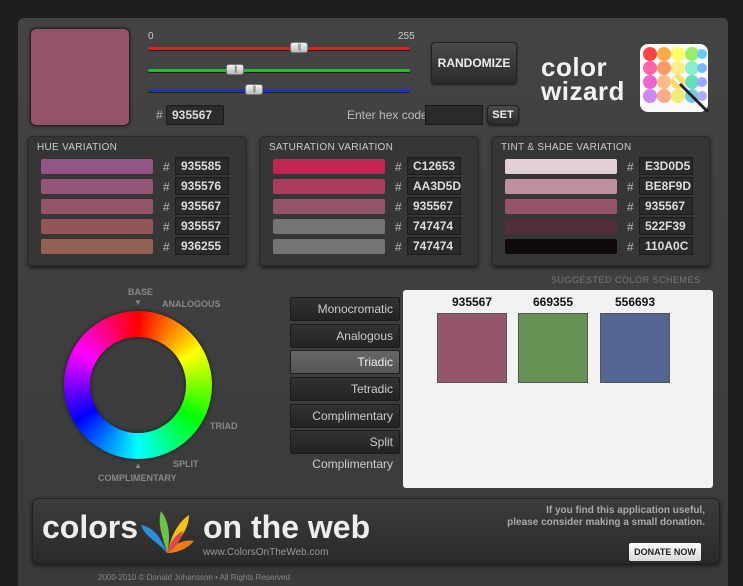  I want to click on wheel-label-analogous: ANALOGOUS, so click(191, 304).